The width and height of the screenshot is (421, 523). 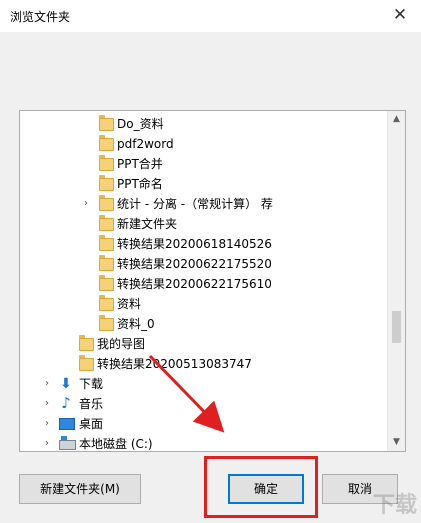 What do you see at coordinates (67, 424) in the screenshot?
I see `desktop-icon` at bounding box center [67, 424].